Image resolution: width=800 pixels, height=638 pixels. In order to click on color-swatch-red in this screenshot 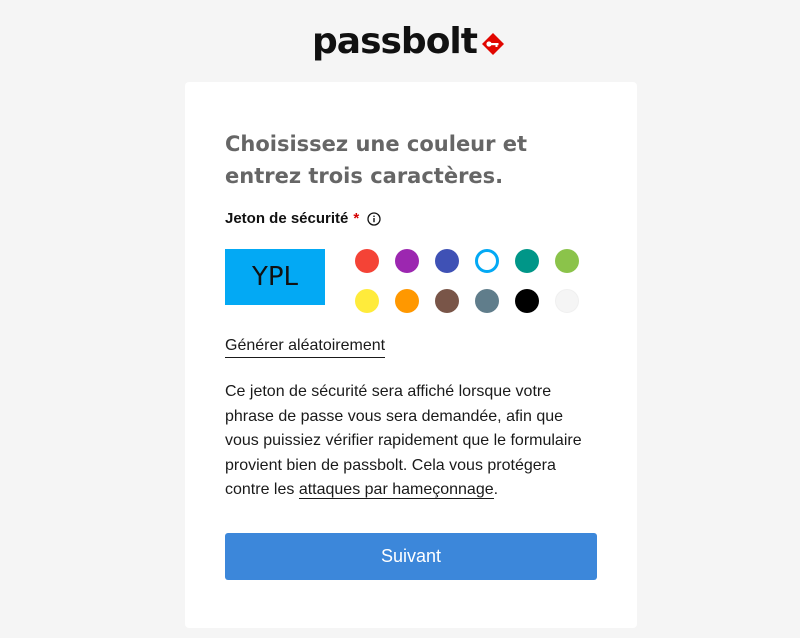, I will do `click(367, 261)`.